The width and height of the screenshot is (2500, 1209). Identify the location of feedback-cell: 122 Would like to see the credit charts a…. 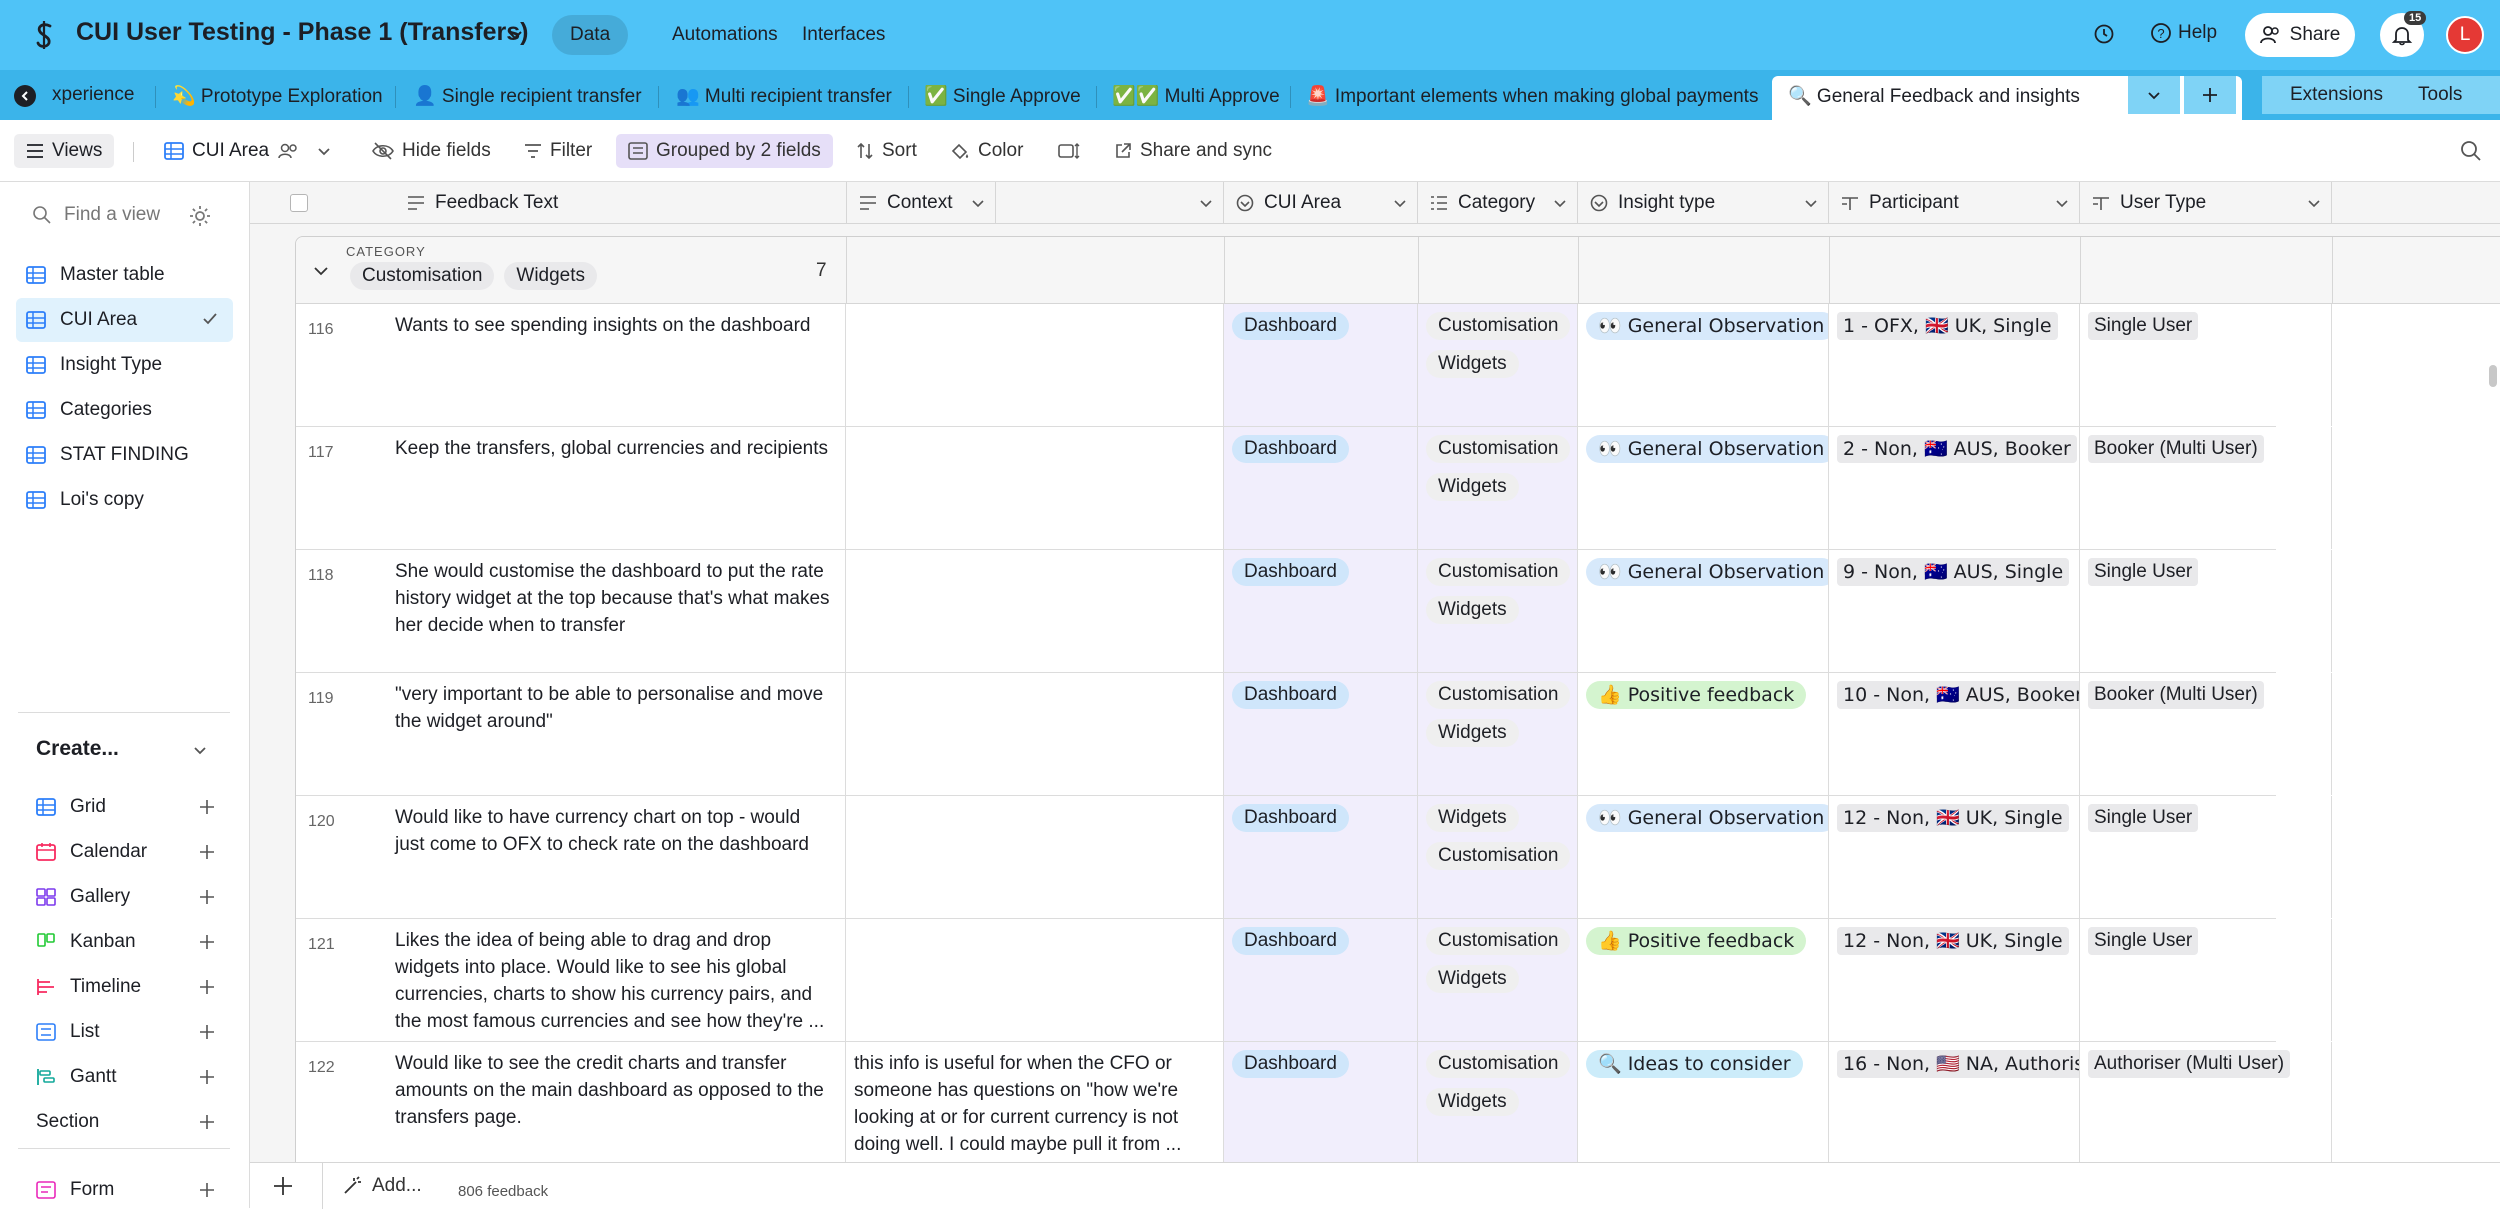
(571, 1103).